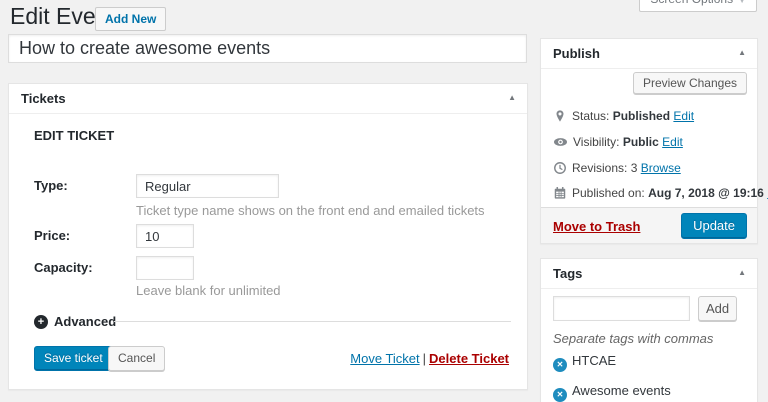  Describe the element at coordinates (718, 308) in the screenshot. I see `add-tag-button: Add` at that location.